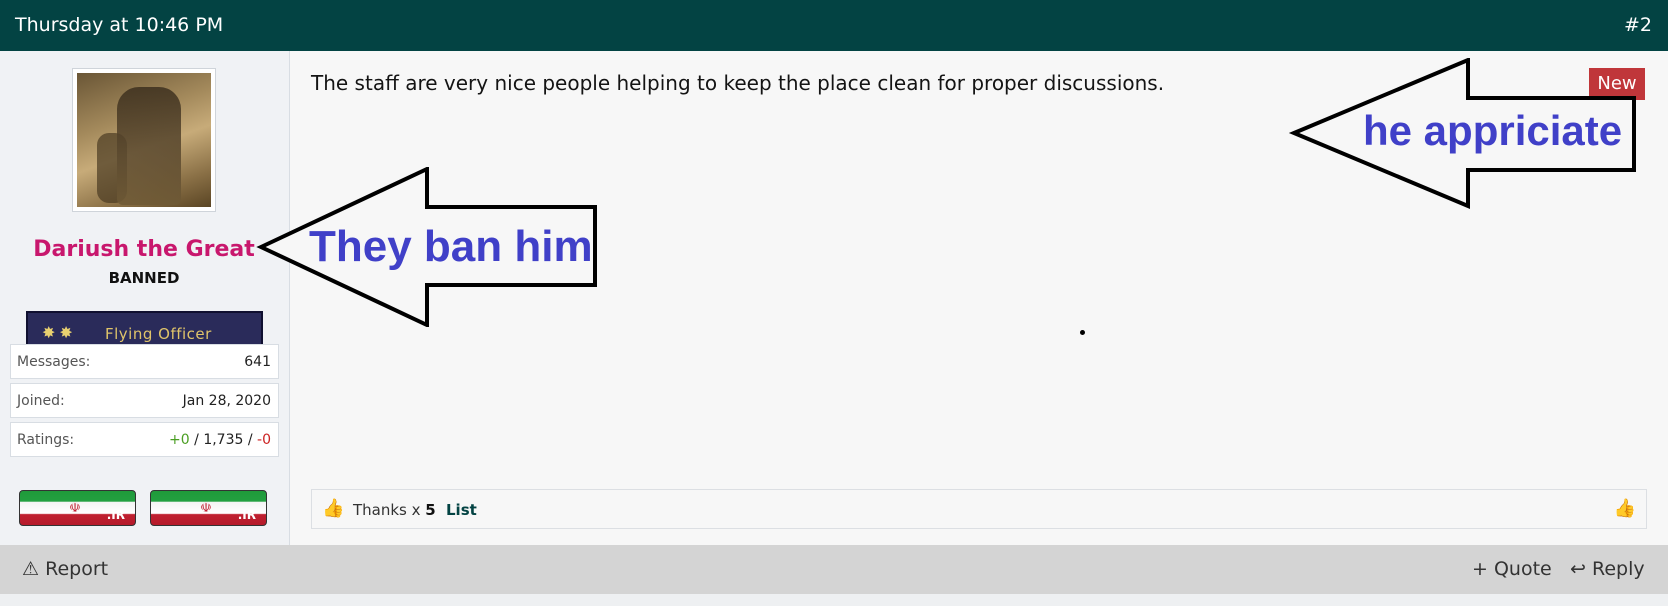 The width and height of the screenshot is (1668, 606). I want to click on stat-joined: Joined: Jan 28, 2020, so click(144, 400).